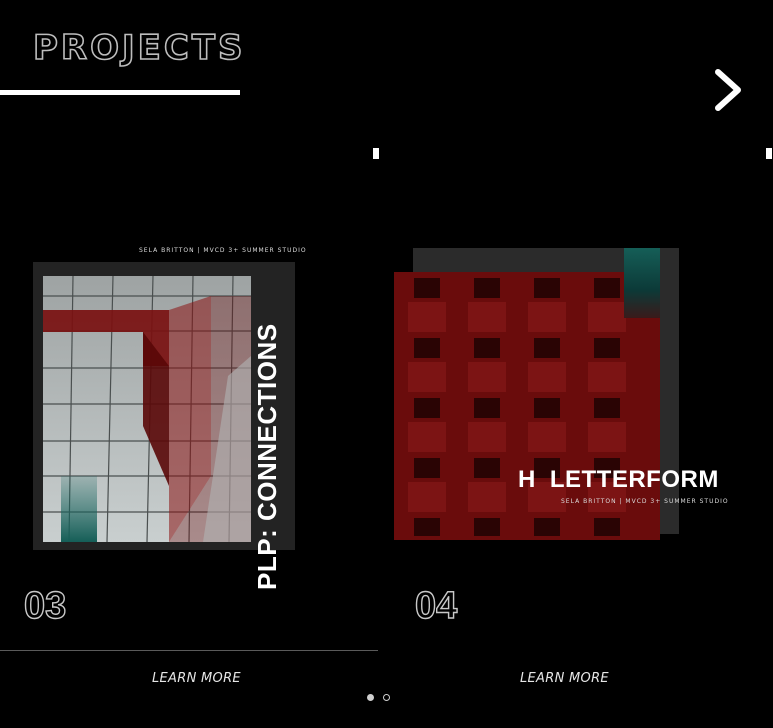 Image resolution: width=773 pixels, height=728 pixels. Describe the element at coordinates (147, 409) in the screenshot. I see `project-image` at that location.